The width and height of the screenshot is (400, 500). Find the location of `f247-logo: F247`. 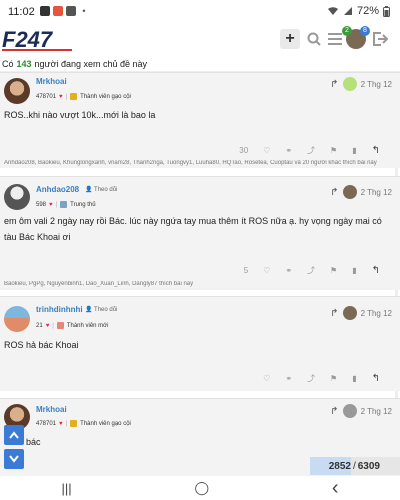

f247-logo: F247 is located at coordinates (38, 40).